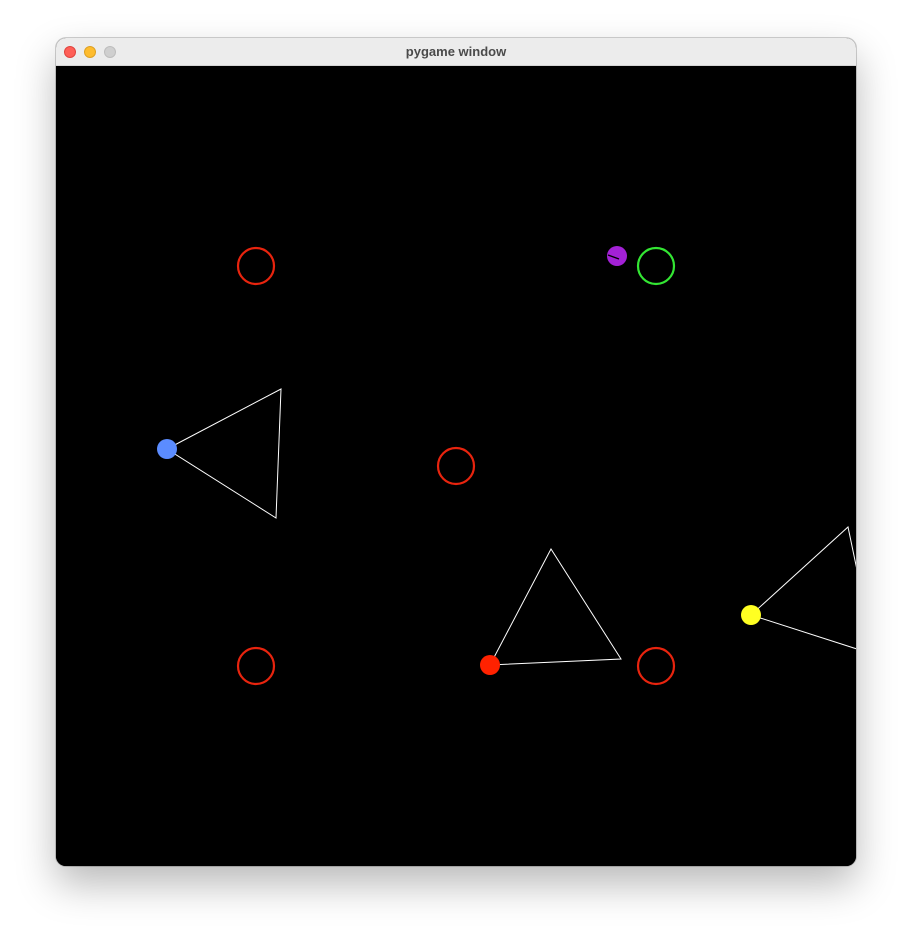 The width and height of the screenshot is (912, 940). I want to click on agent-blue, so click(167, 449).